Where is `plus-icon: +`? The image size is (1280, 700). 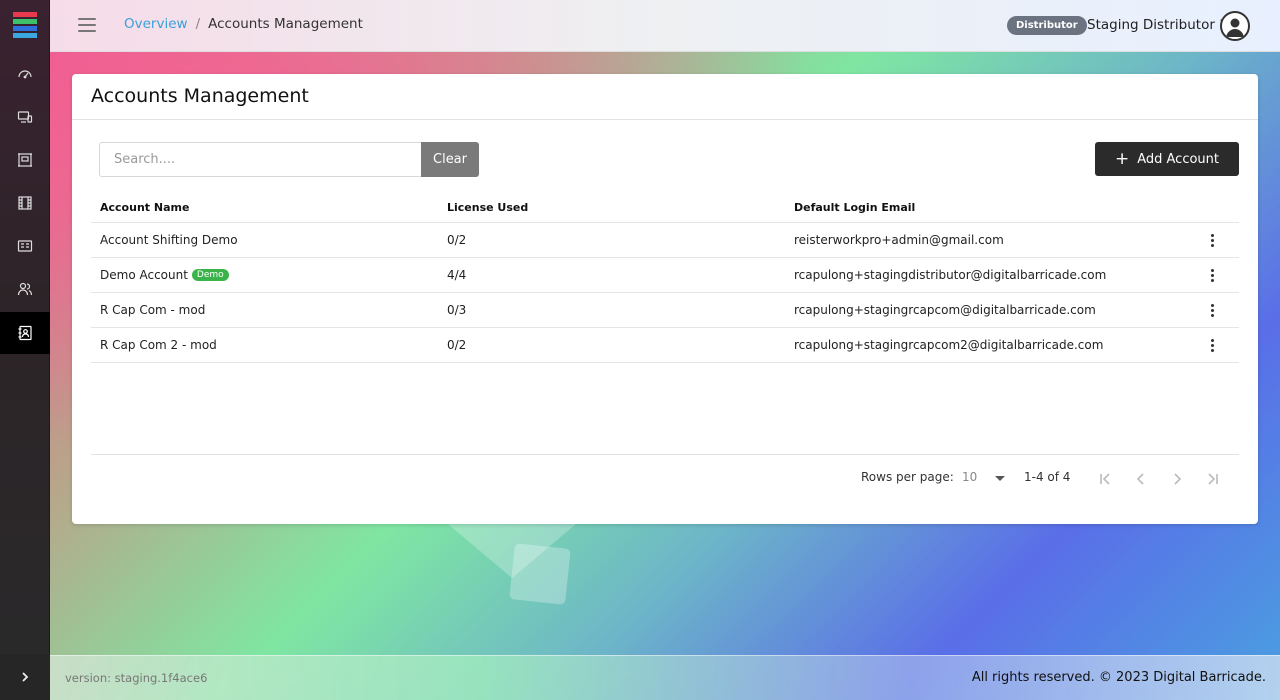
plus-icon: + is located at coordinates (1122, 158).